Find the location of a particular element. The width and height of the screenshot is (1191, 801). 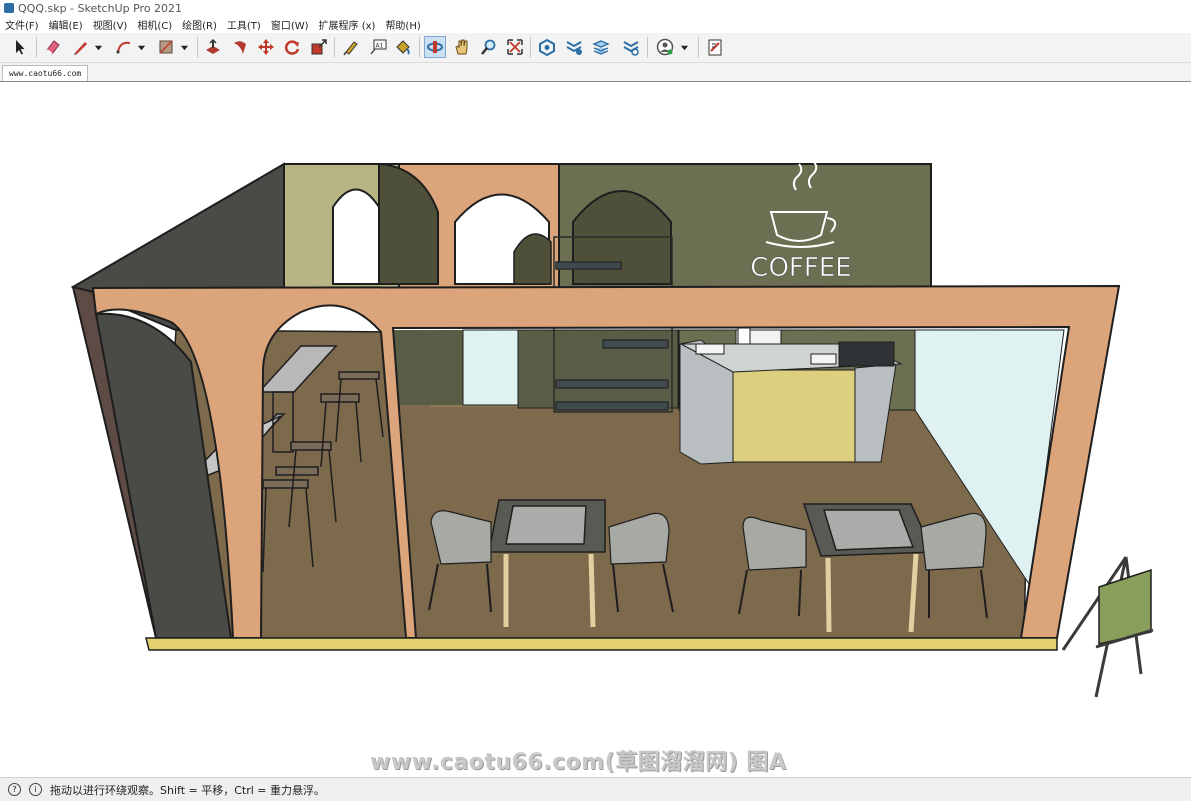

menu-window: 窗口(W) is located at coordinates (290, 24).